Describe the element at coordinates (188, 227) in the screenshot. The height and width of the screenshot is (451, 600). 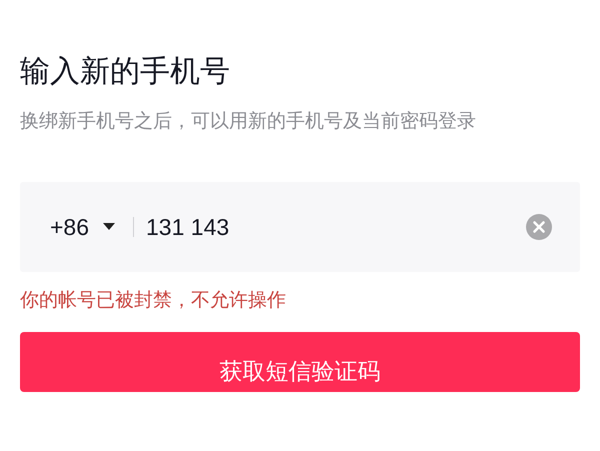
I see `phone-input: 131 143` at that location.